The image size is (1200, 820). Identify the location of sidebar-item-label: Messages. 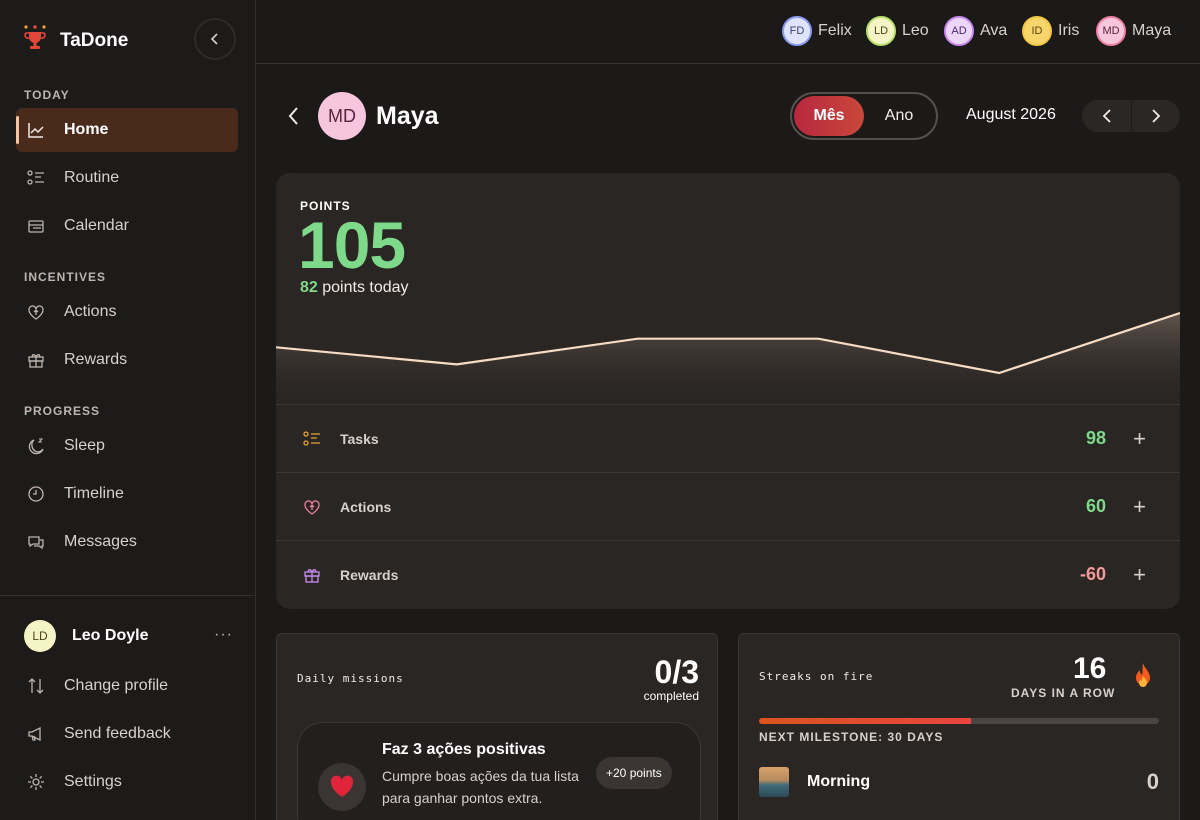
(100, 541).